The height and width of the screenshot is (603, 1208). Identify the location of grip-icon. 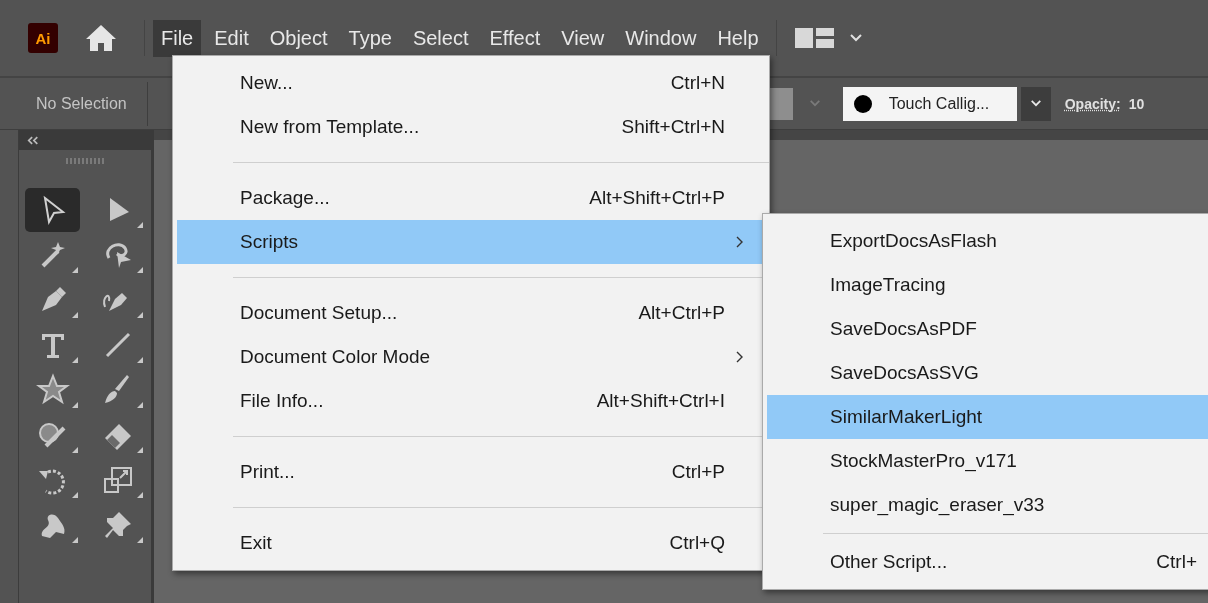
(85, 161).